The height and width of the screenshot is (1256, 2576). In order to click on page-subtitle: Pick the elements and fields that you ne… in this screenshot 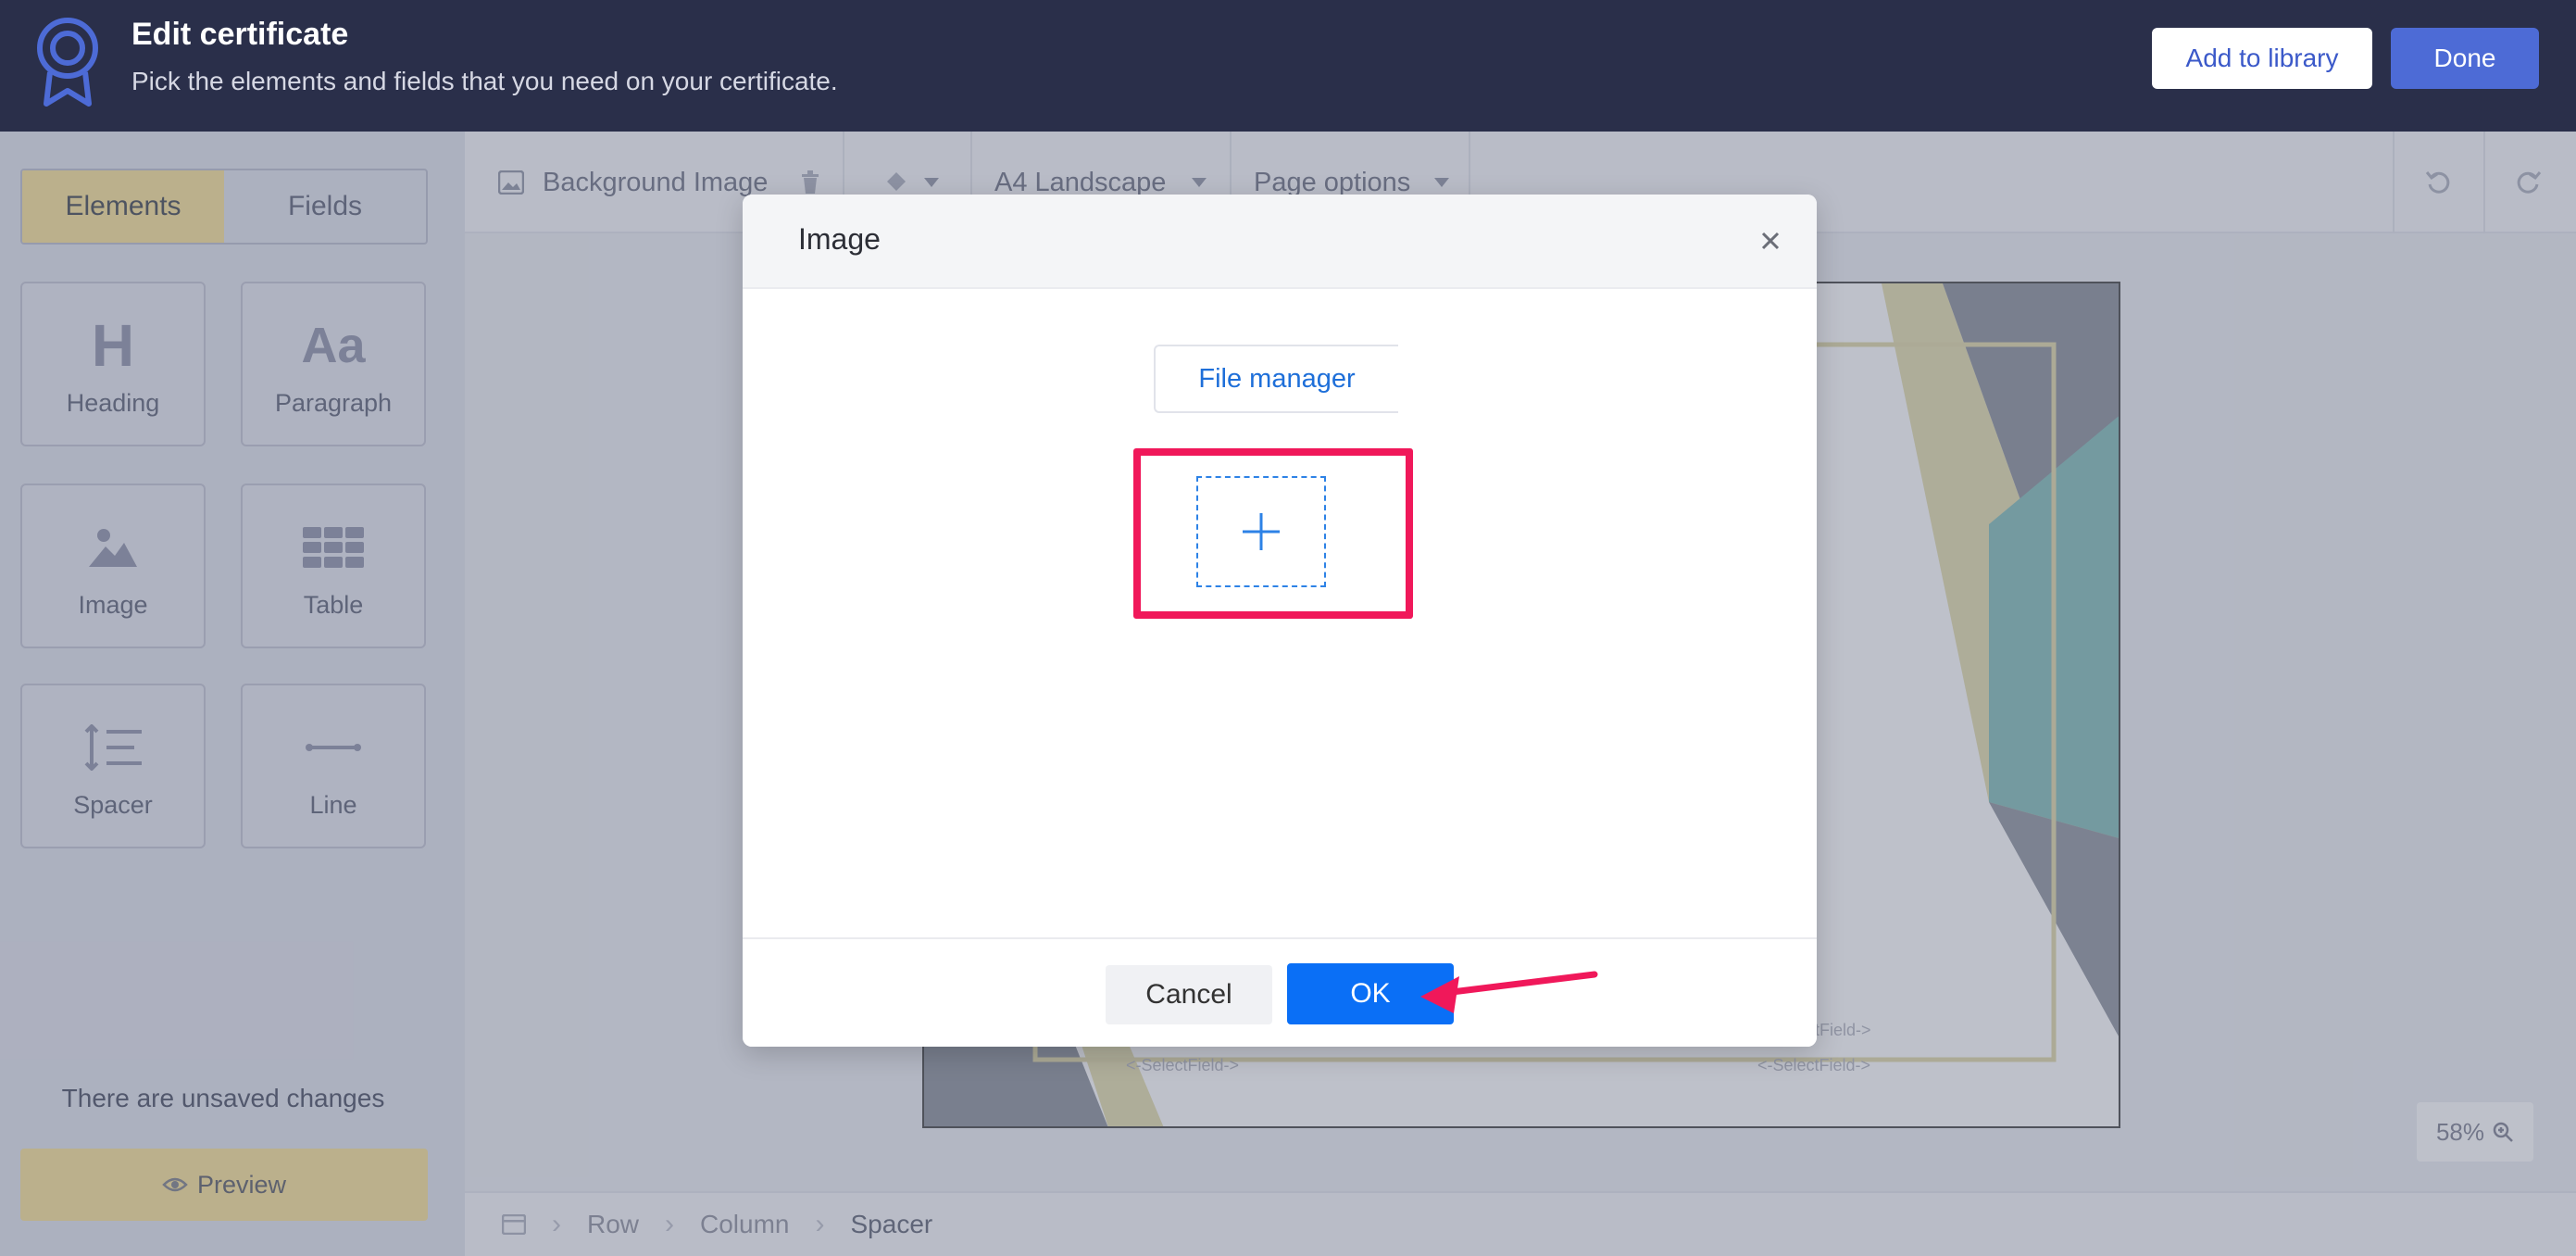, I will do `click(484, 81)`.